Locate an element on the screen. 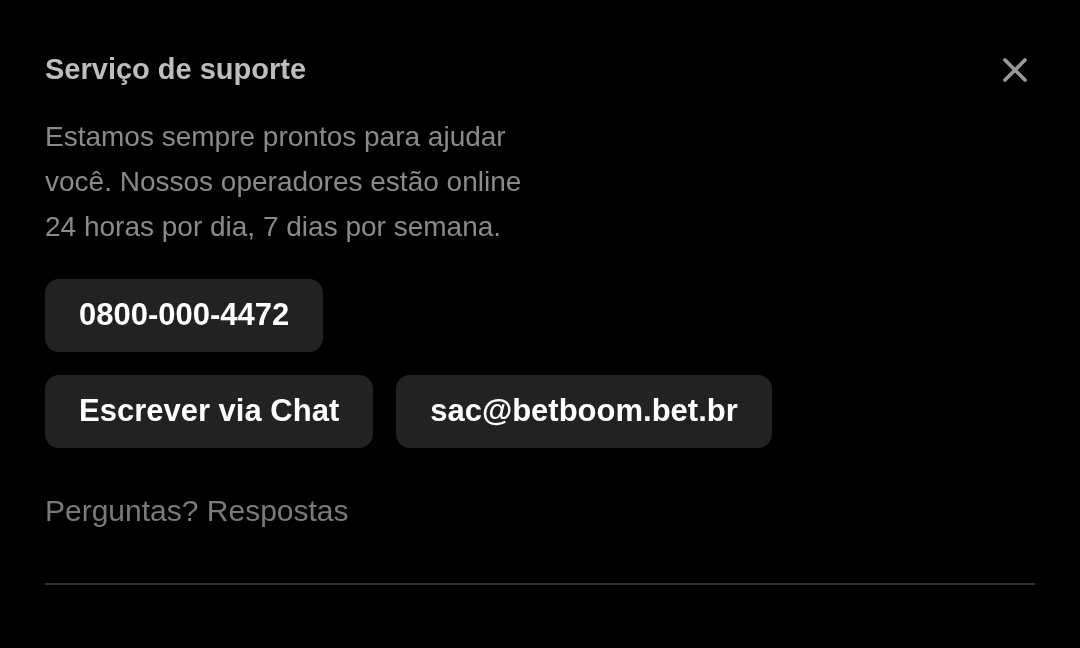 This screenshot has width=1080, height=648. faq-link: Perguntas? Respostas is located at coordinates (540, 510).